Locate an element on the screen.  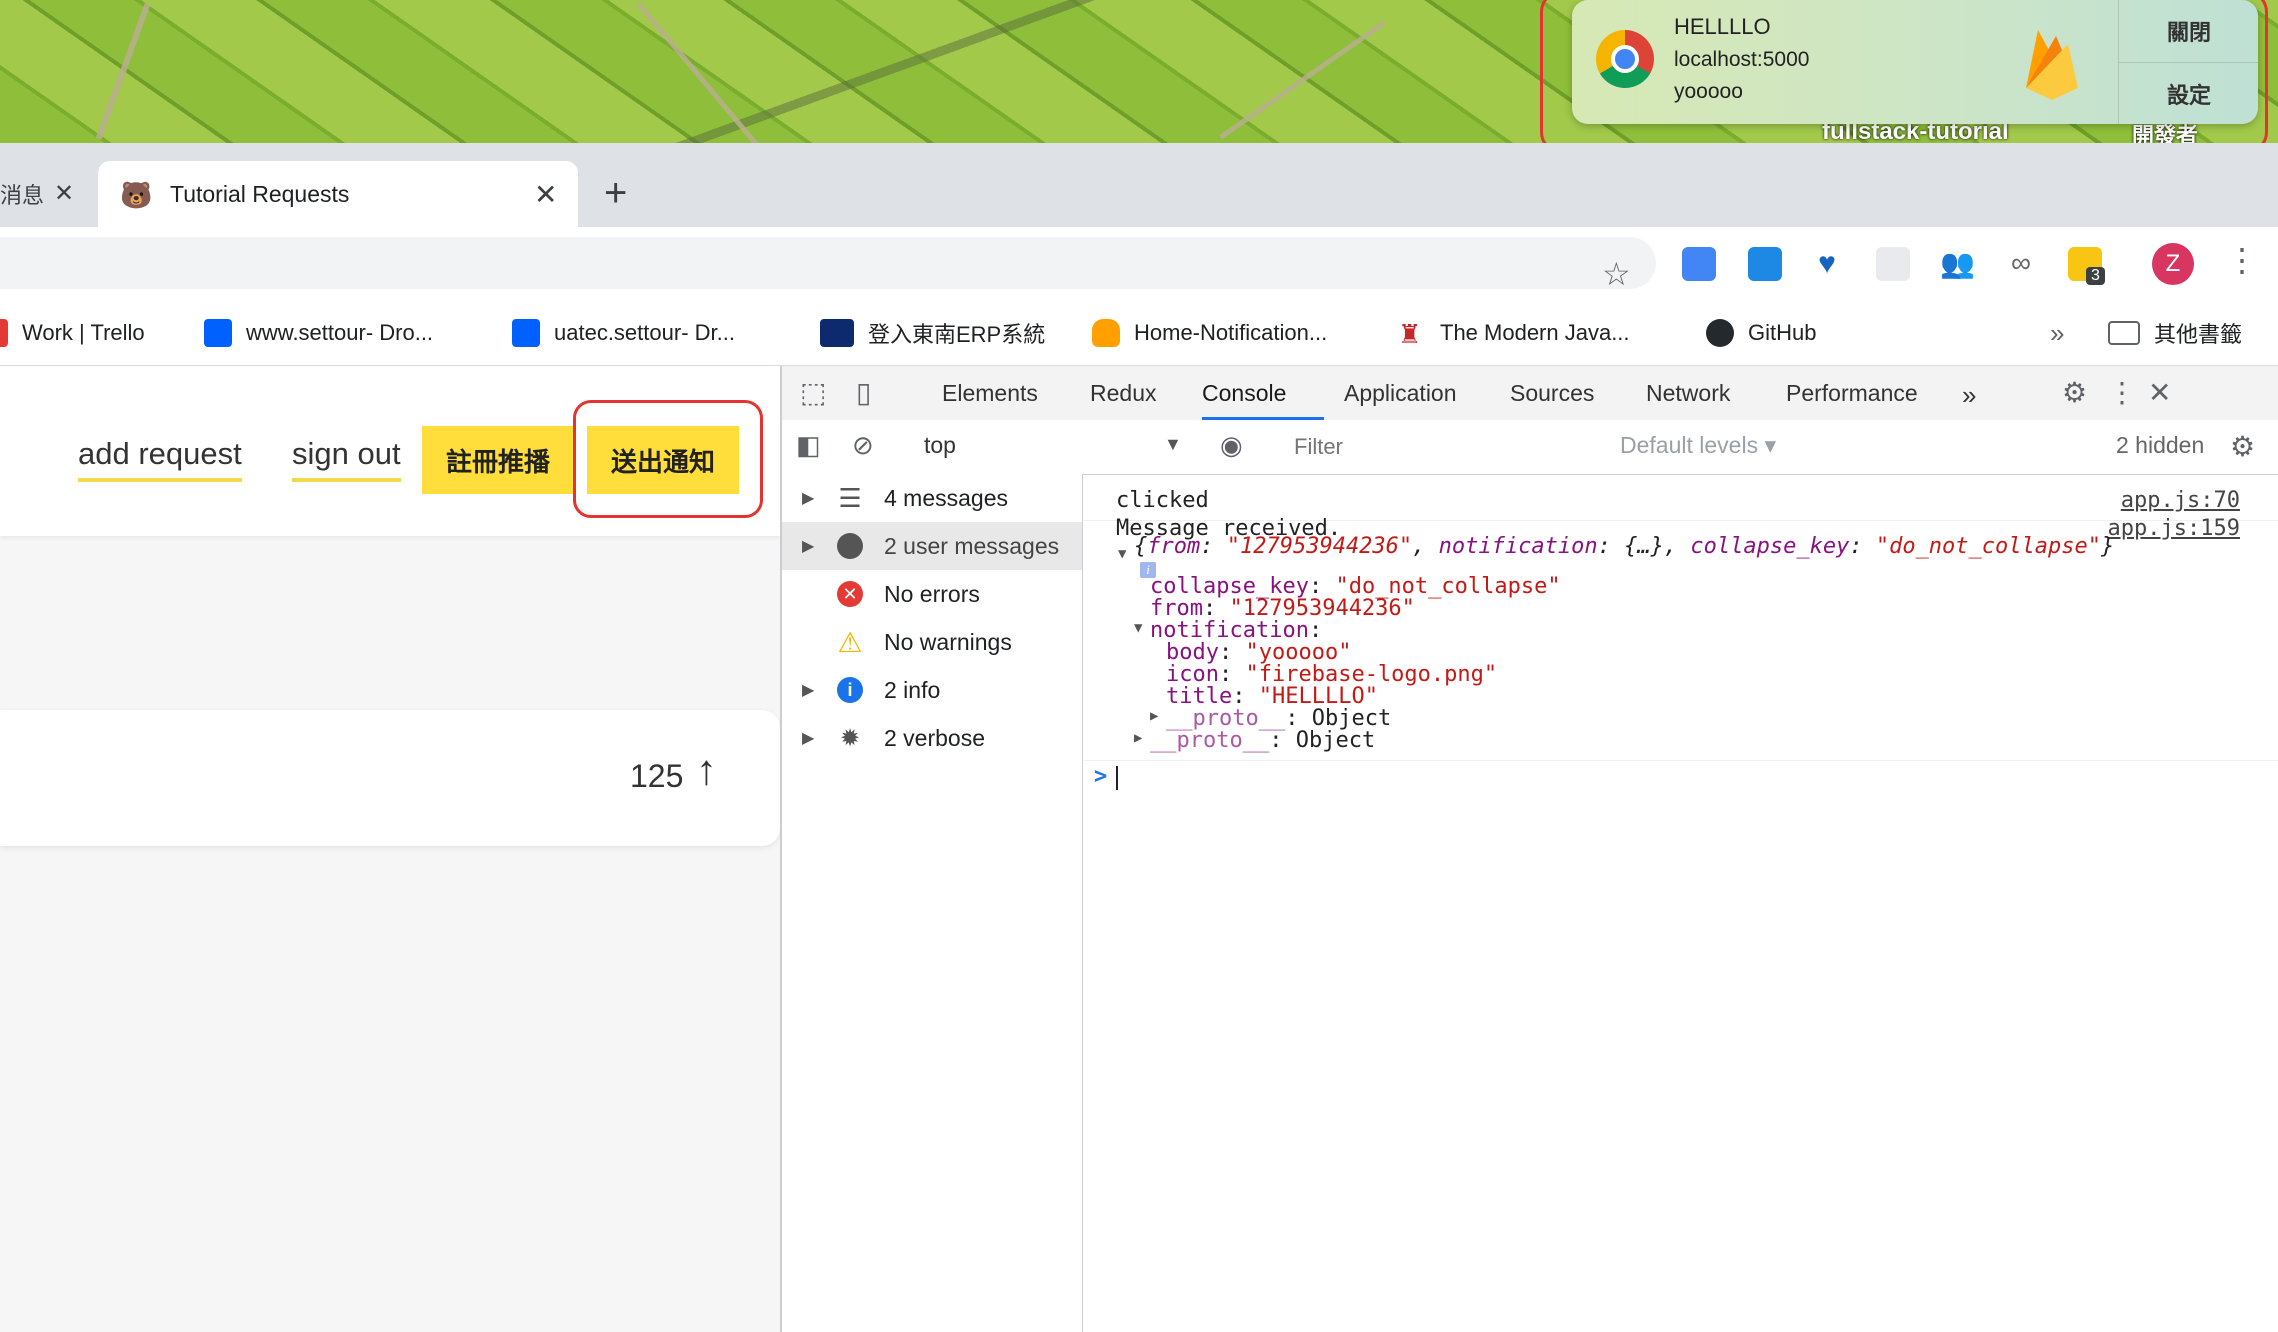
bookmark-star-icon: ☆ is located at coordinates (1616, 274).